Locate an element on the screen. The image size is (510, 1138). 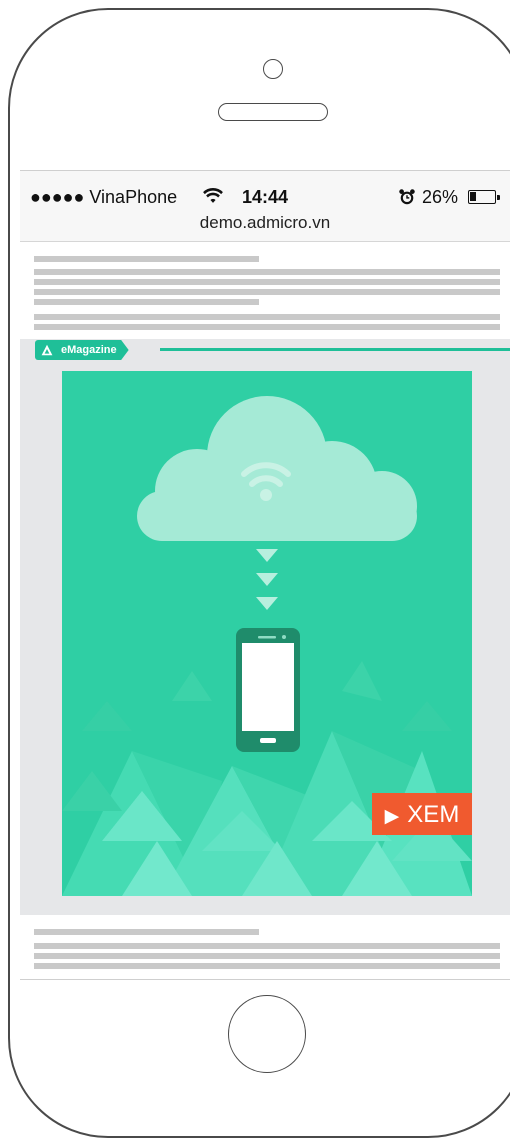
address-bar-url: demo.admicro.vn is located at coordinates (265, 223).